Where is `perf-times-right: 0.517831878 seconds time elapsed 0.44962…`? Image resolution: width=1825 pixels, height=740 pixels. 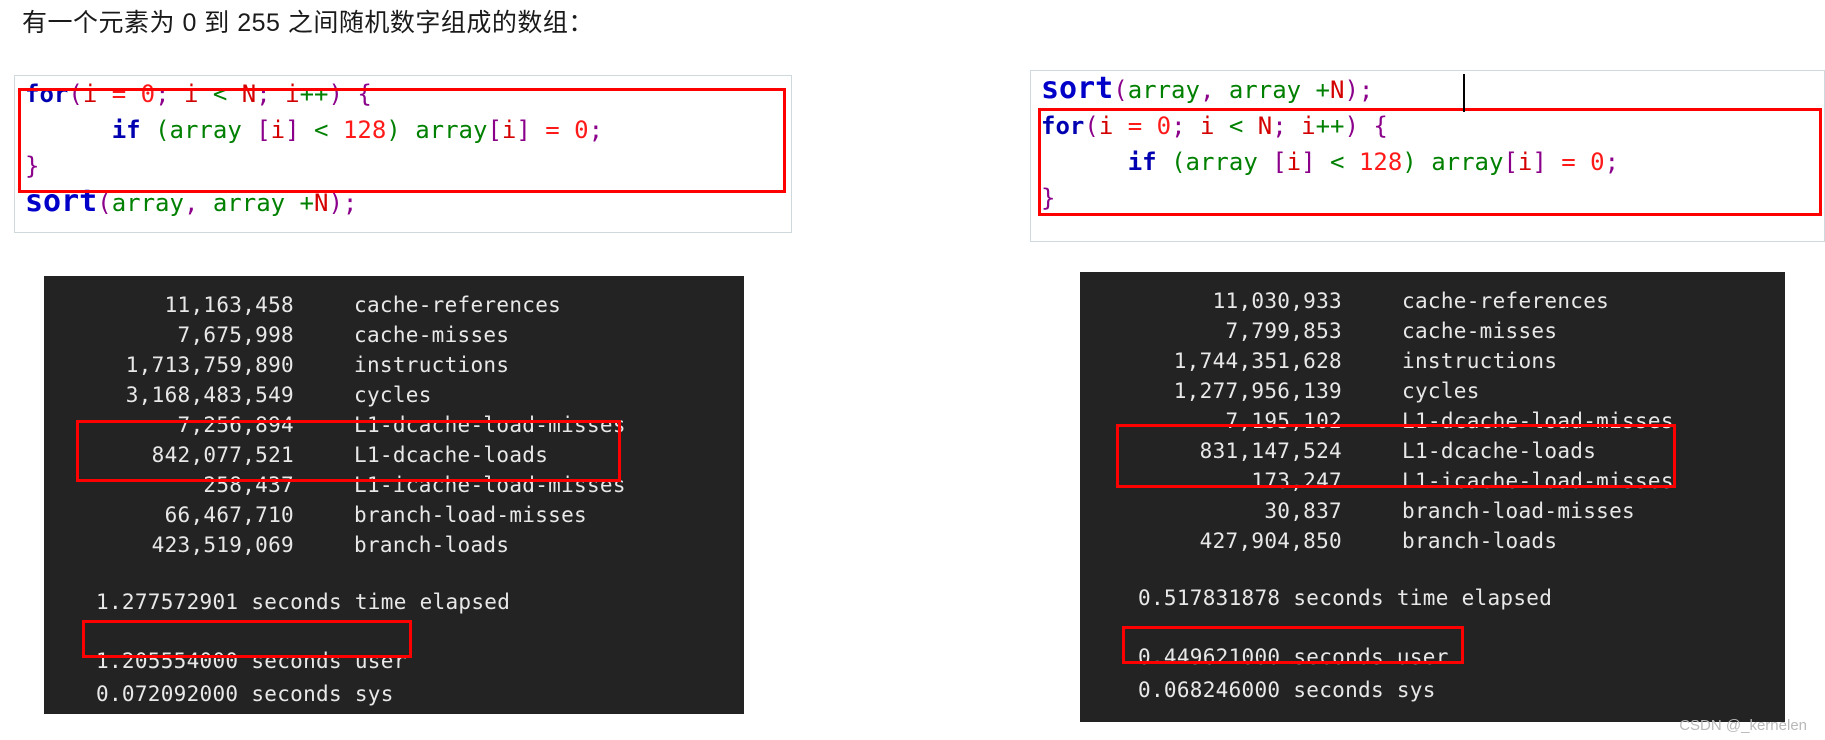
perf-times-right: 0.517831878 seconds time elapsed 0.44962… is located at coordinates (1432, 631).